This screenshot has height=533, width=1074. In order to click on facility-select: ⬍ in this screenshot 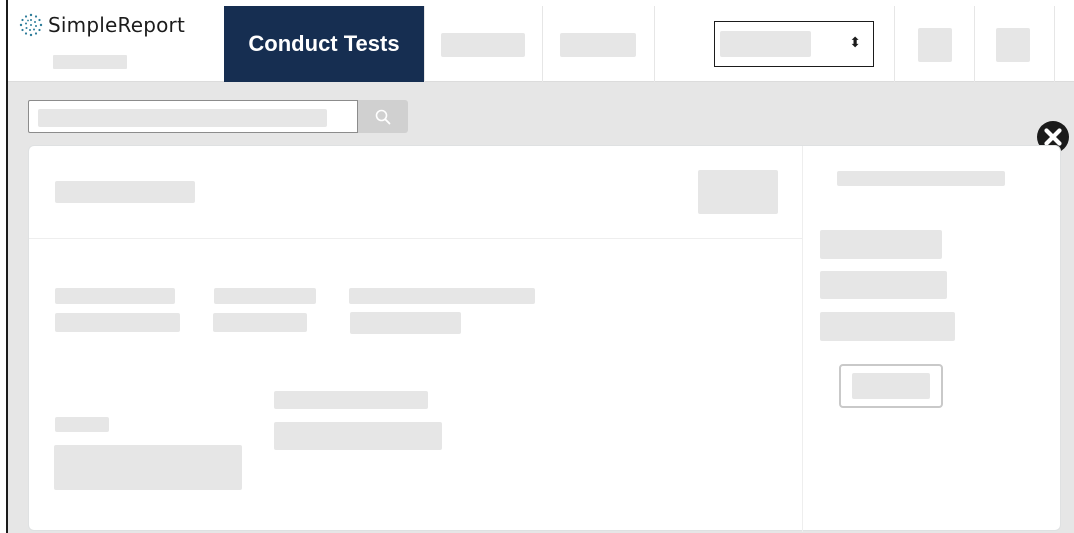, I will do `click(794, 44)`.